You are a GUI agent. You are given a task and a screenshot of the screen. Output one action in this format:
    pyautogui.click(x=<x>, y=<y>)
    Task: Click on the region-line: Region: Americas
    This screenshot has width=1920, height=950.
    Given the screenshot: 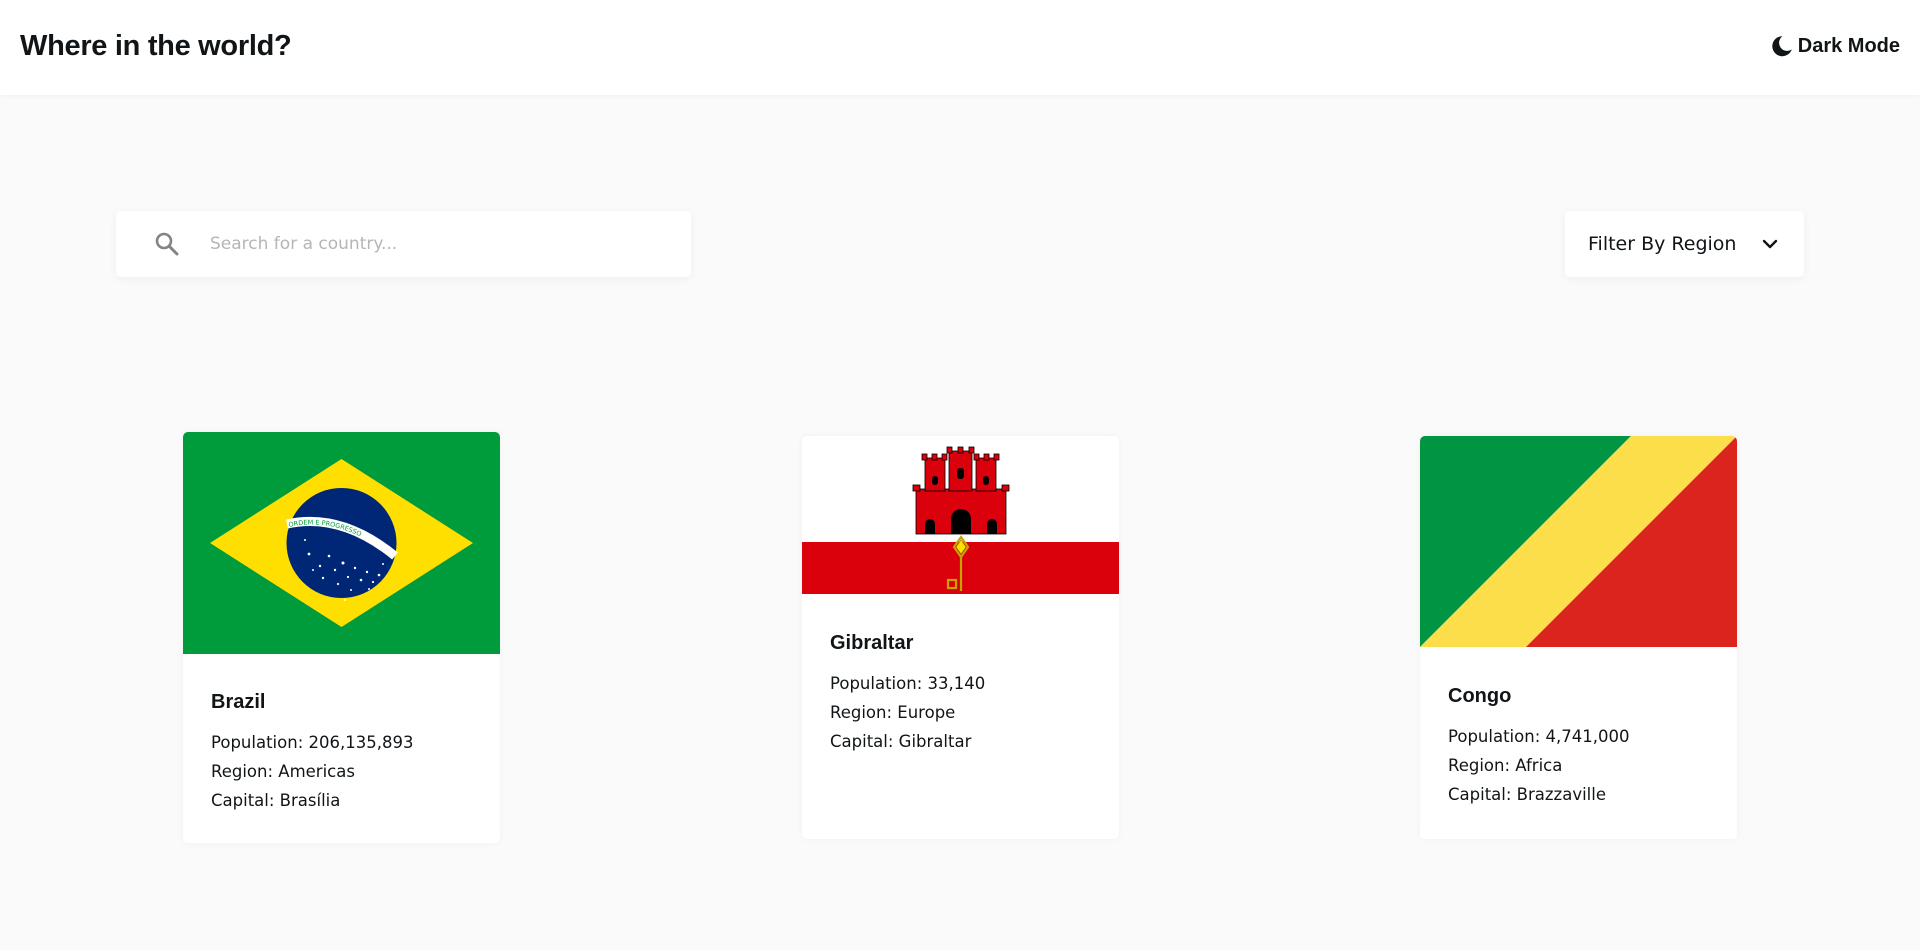 What is the action you would take?
    pyautogui.click(x=341, y=771)
    